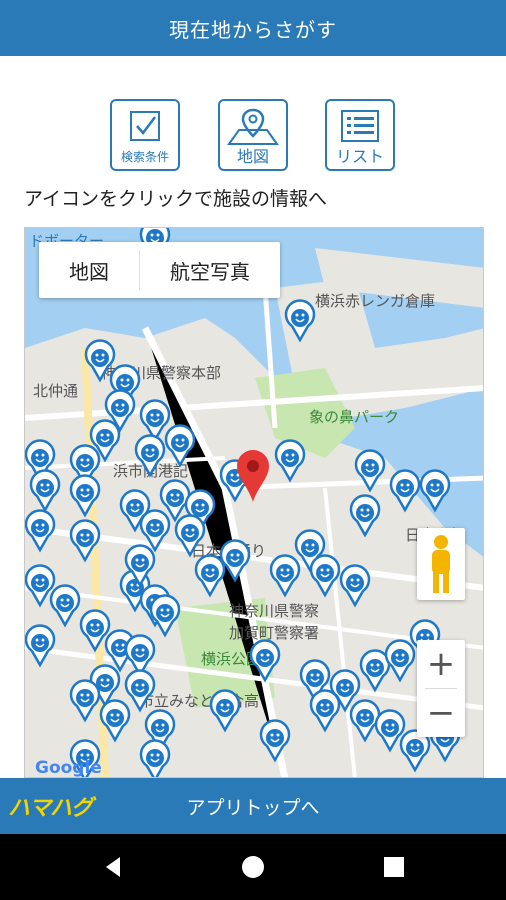 Image resolution: width=506 pixels, height=900 pixels. I want to click on current-location-icon, so click(253, 476).